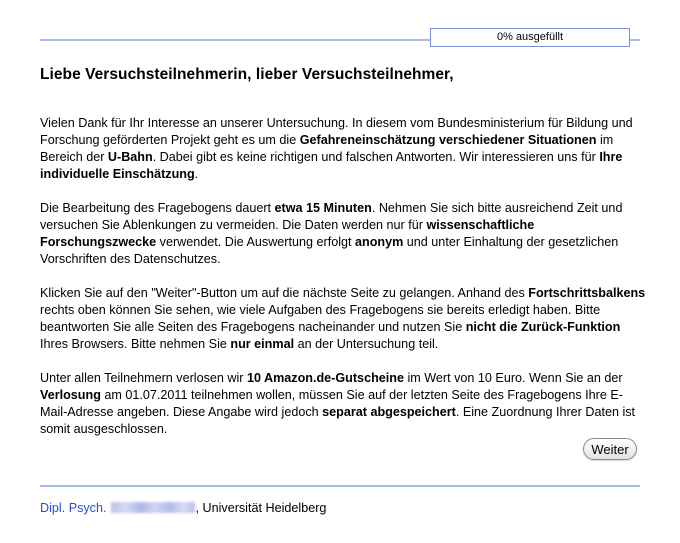 The image size is (680, 543). What do you see at coordinates (262, 344) in the screenshot?
I see `emphasis-text: nur einmal` at bounding box center [262, 344].